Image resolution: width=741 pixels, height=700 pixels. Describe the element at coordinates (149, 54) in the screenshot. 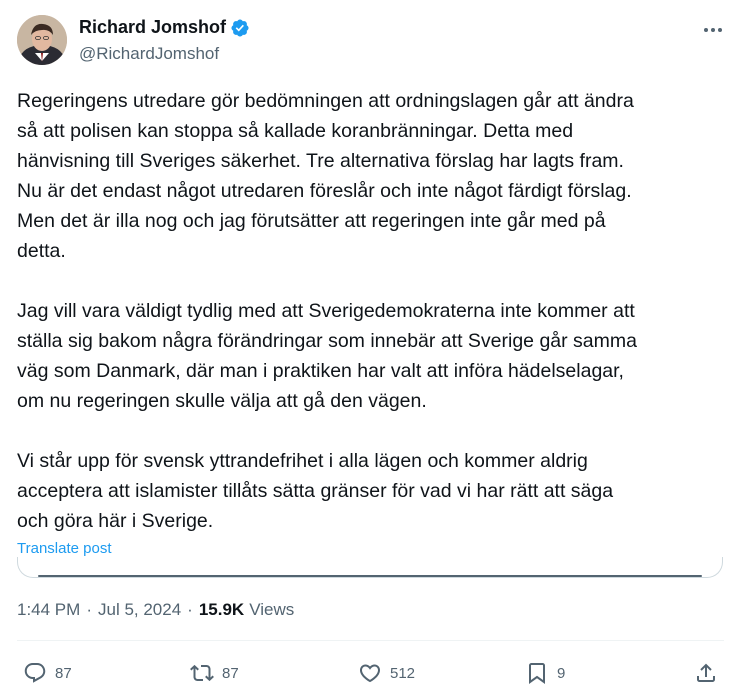

I see `author-handle: @RichardJomshof` at that location.